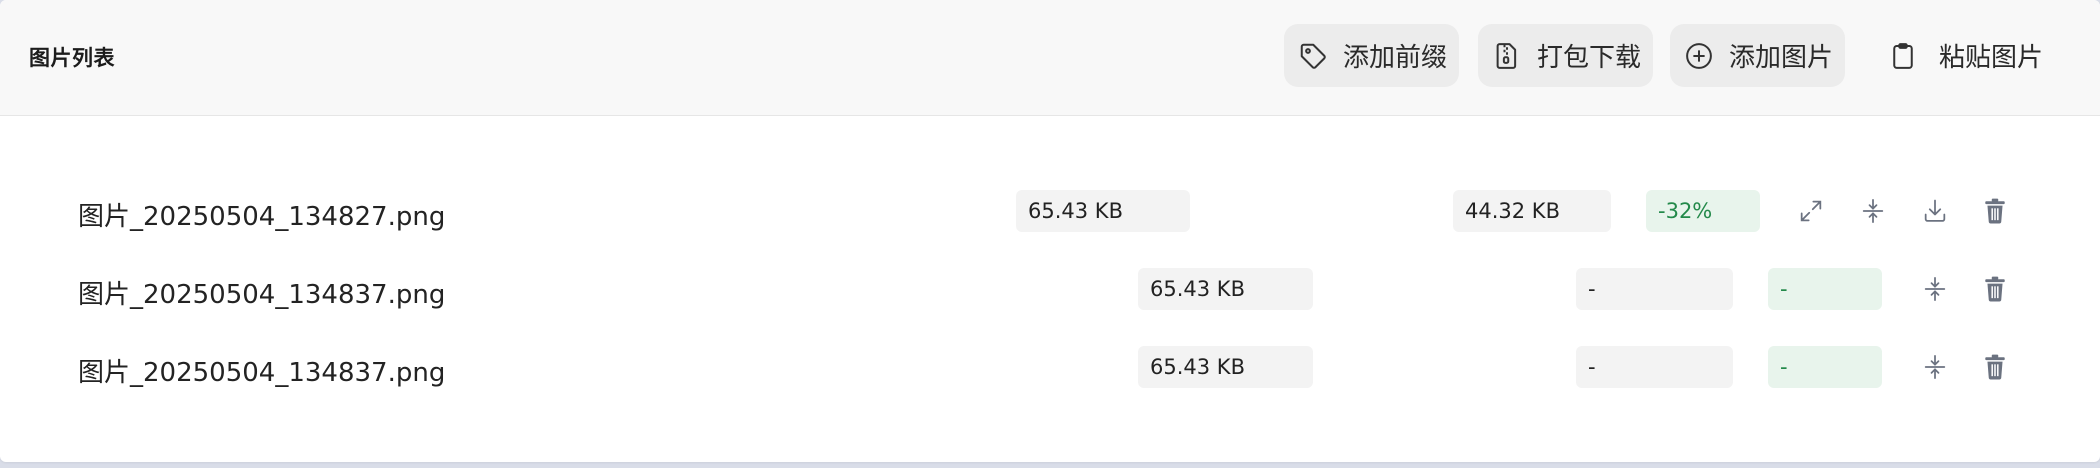 This screenshot has height=468, width=2100. I want to click on download-icon, so click(1935, 211).